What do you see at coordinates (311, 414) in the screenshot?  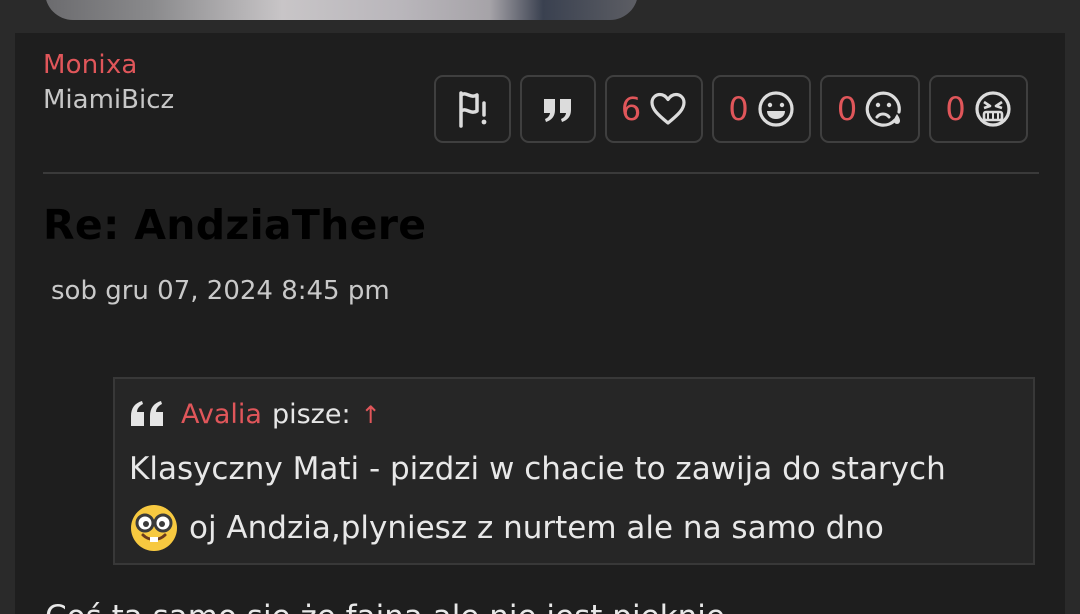 I see `quote-says-label: pisze:` at bounding box center [311, 414].